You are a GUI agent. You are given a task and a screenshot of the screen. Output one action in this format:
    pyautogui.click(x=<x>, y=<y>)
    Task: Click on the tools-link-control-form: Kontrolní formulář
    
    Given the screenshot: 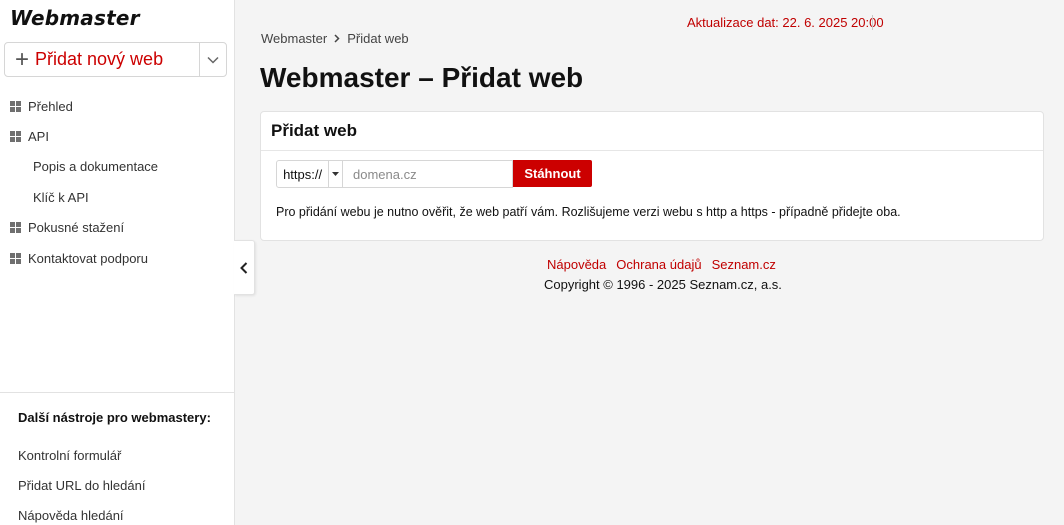 What is the action you would take?
    pyautogui.click(x=117, y=455)
    